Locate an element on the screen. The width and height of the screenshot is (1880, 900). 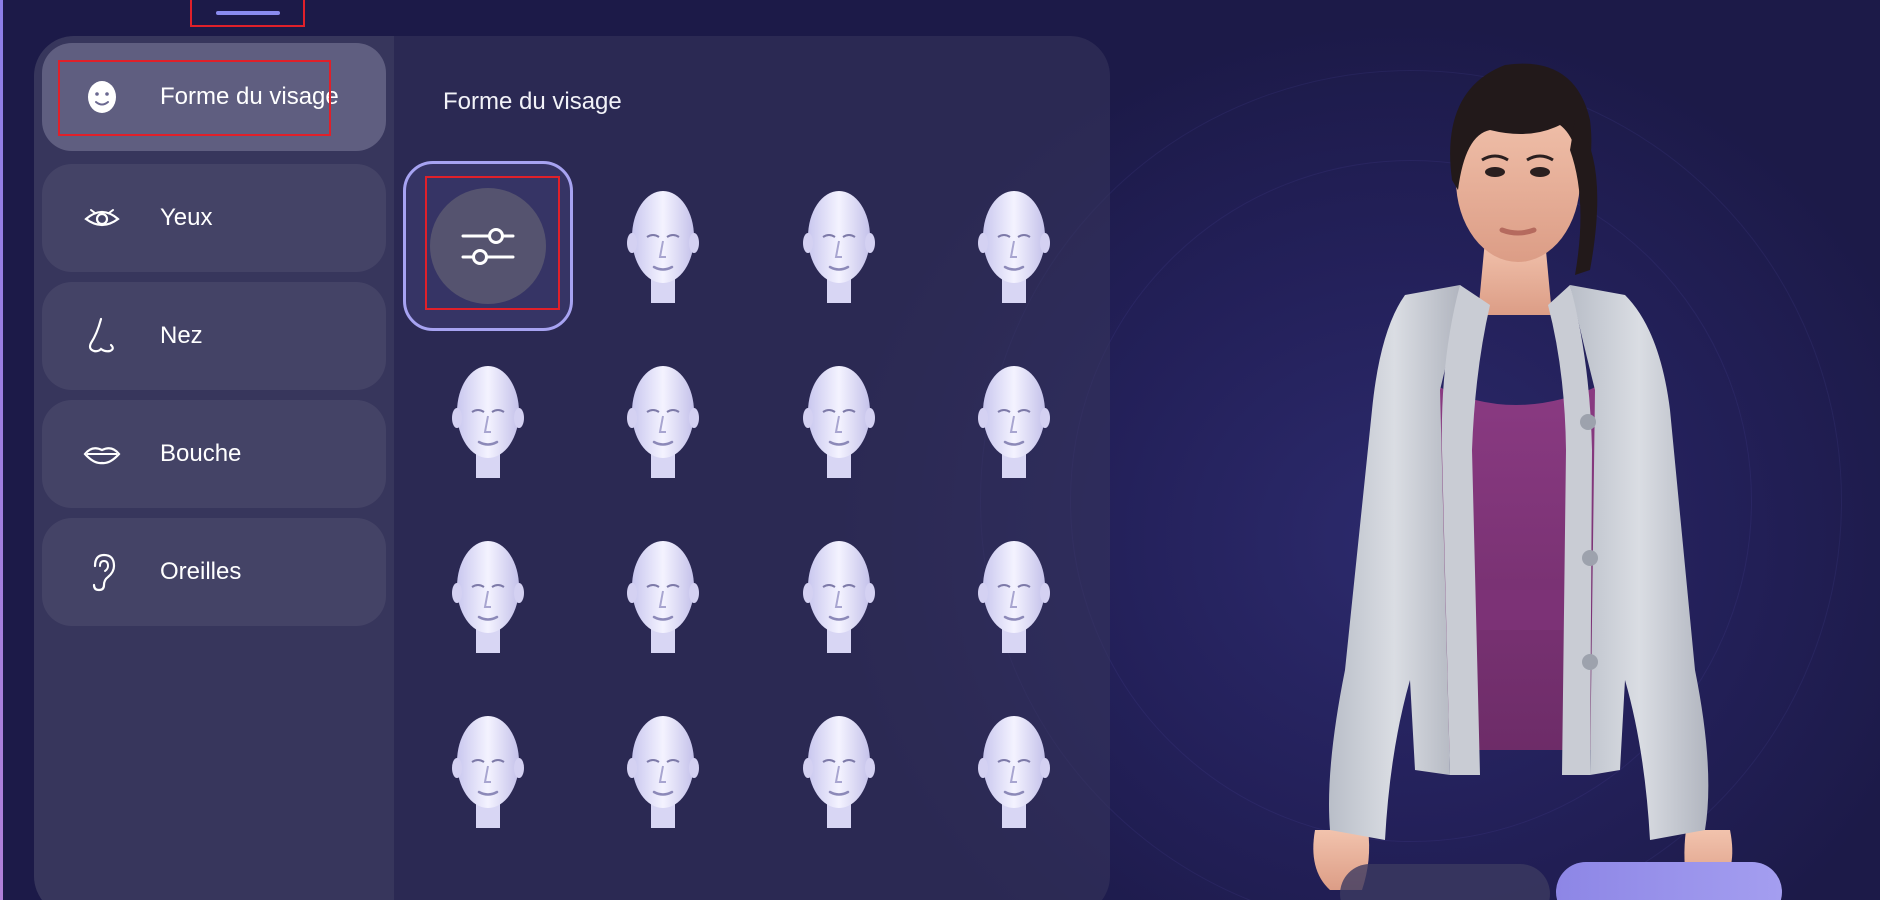
sidebar-item-label: Bouche is located at coordinates (201, 453).